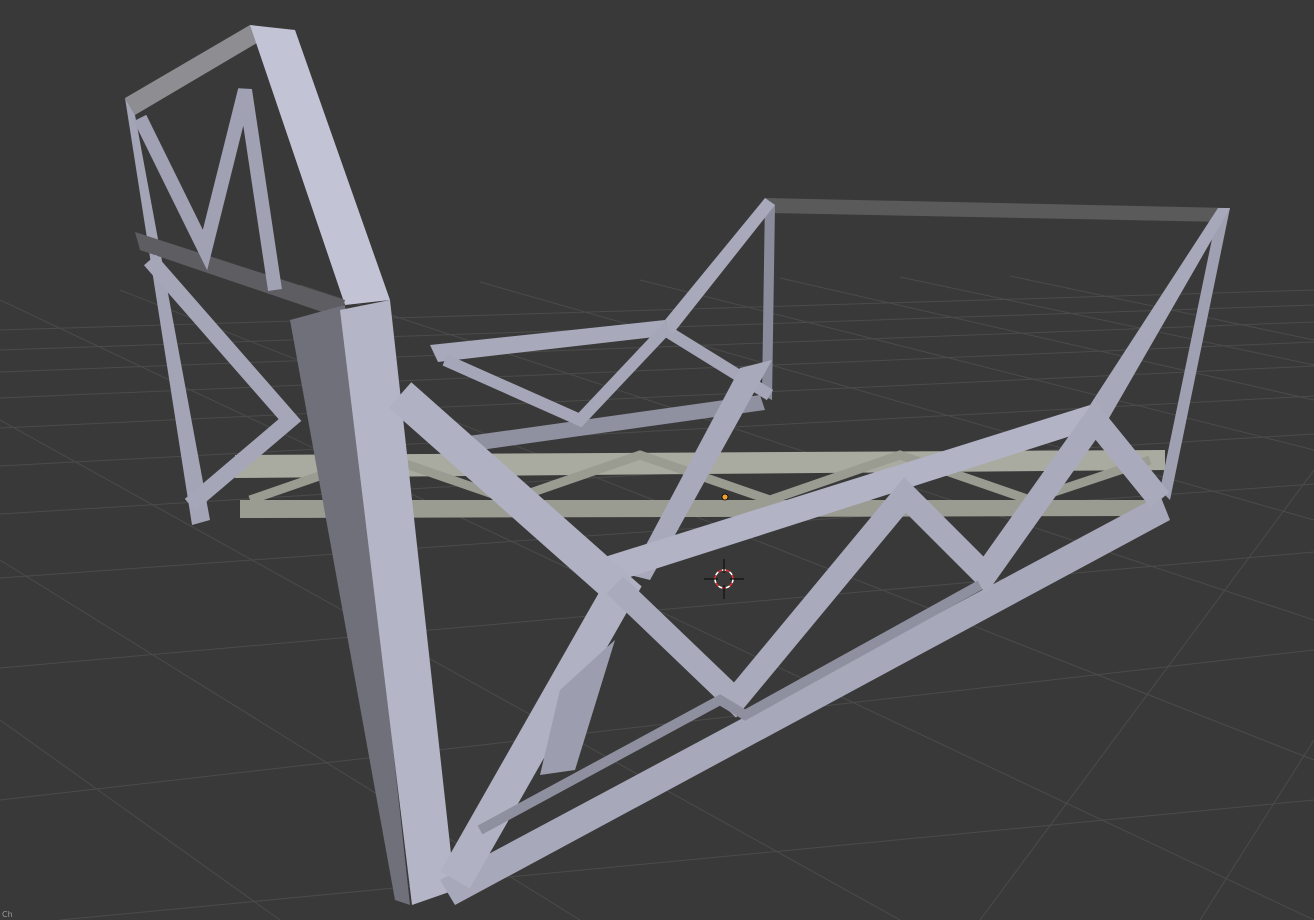 Image resolution: width=1314 pixels, height=920 pixels. Describe the element at coordinates (997, 210) in the screenshot. I see `back-top-beam` at that location.